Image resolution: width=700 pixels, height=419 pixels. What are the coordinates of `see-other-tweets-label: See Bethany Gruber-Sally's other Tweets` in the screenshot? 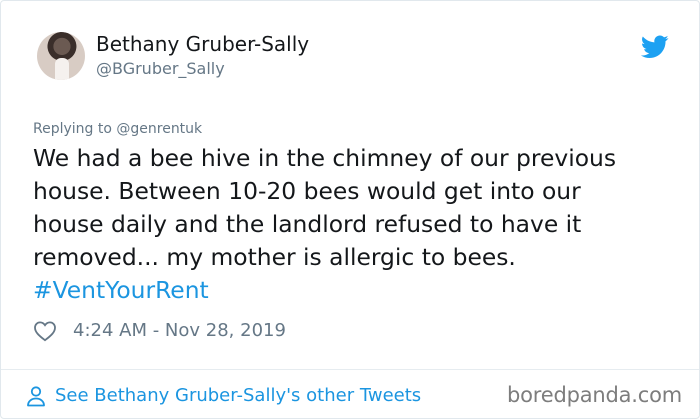 It's located at (238, 395).